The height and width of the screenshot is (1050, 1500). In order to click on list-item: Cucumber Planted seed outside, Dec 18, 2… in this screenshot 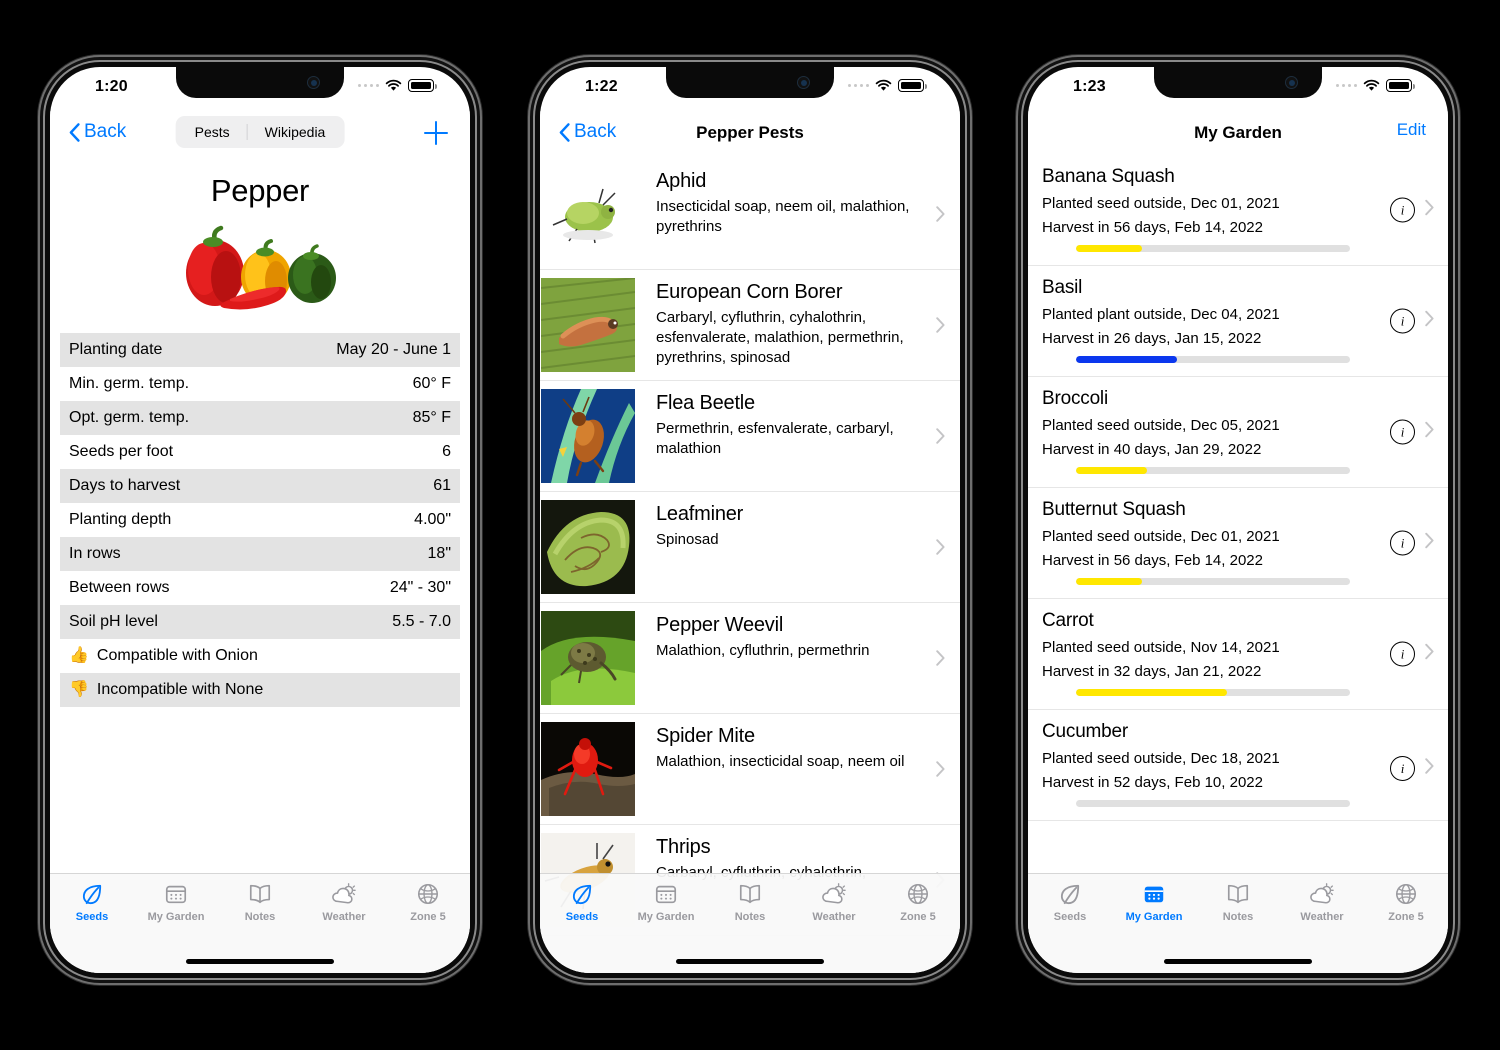, I will do `click(1238, 765)`.